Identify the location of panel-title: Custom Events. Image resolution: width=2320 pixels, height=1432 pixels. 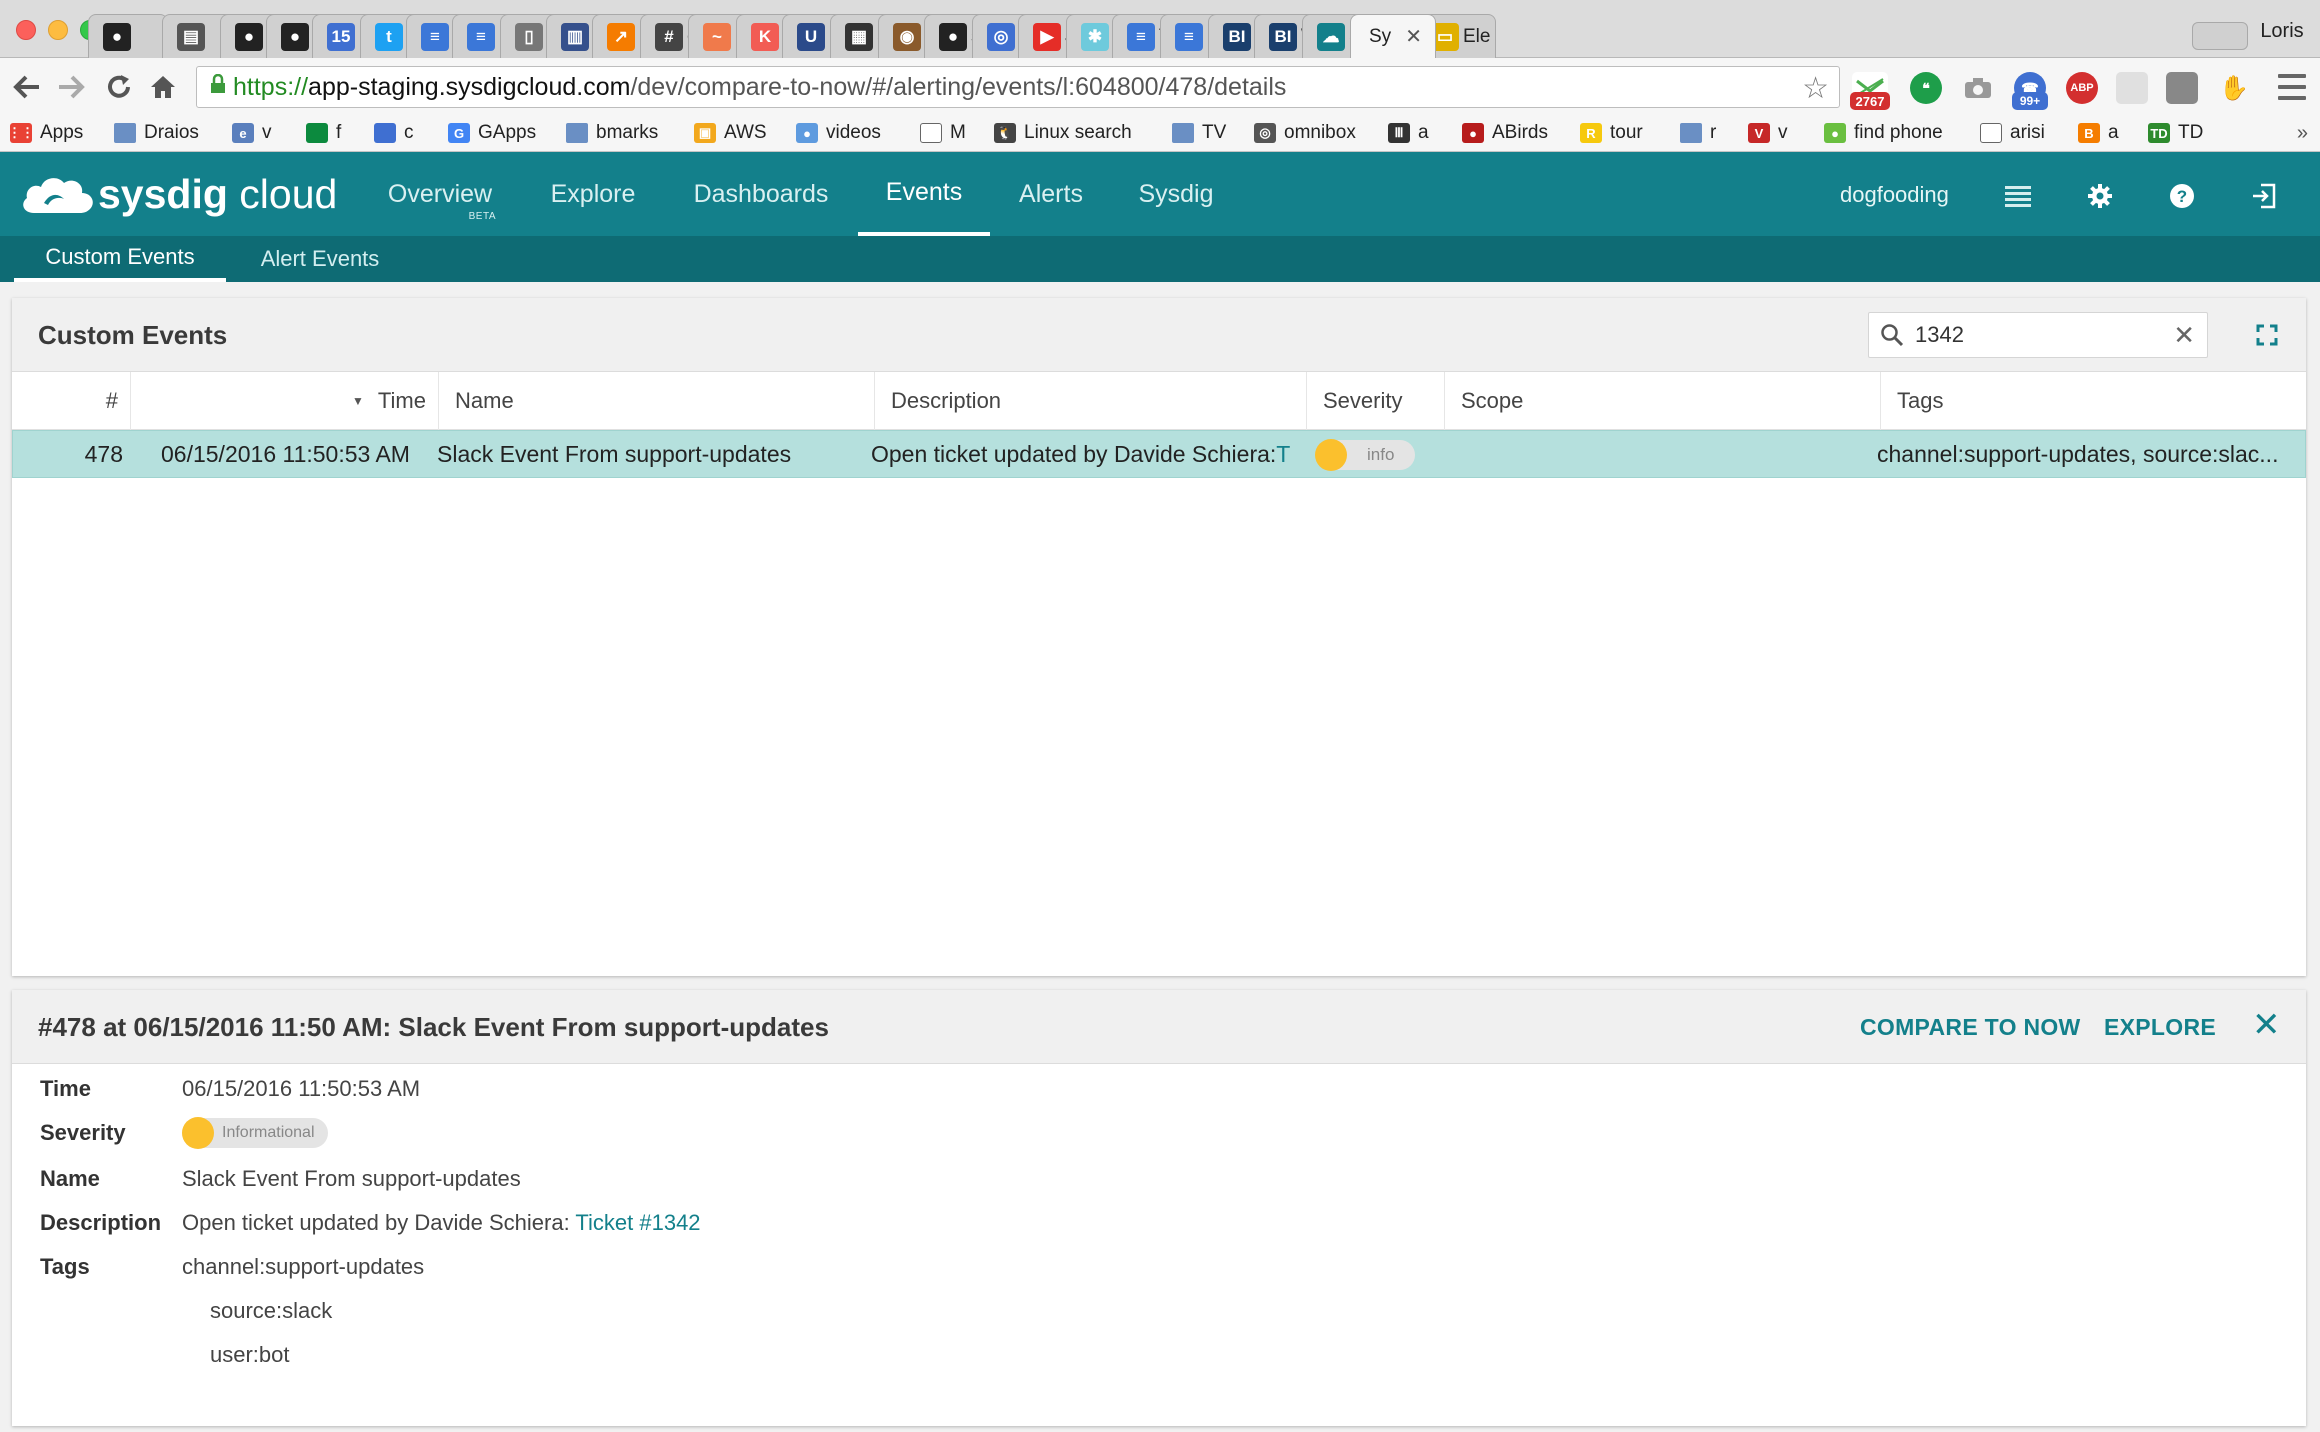
(133, 335).